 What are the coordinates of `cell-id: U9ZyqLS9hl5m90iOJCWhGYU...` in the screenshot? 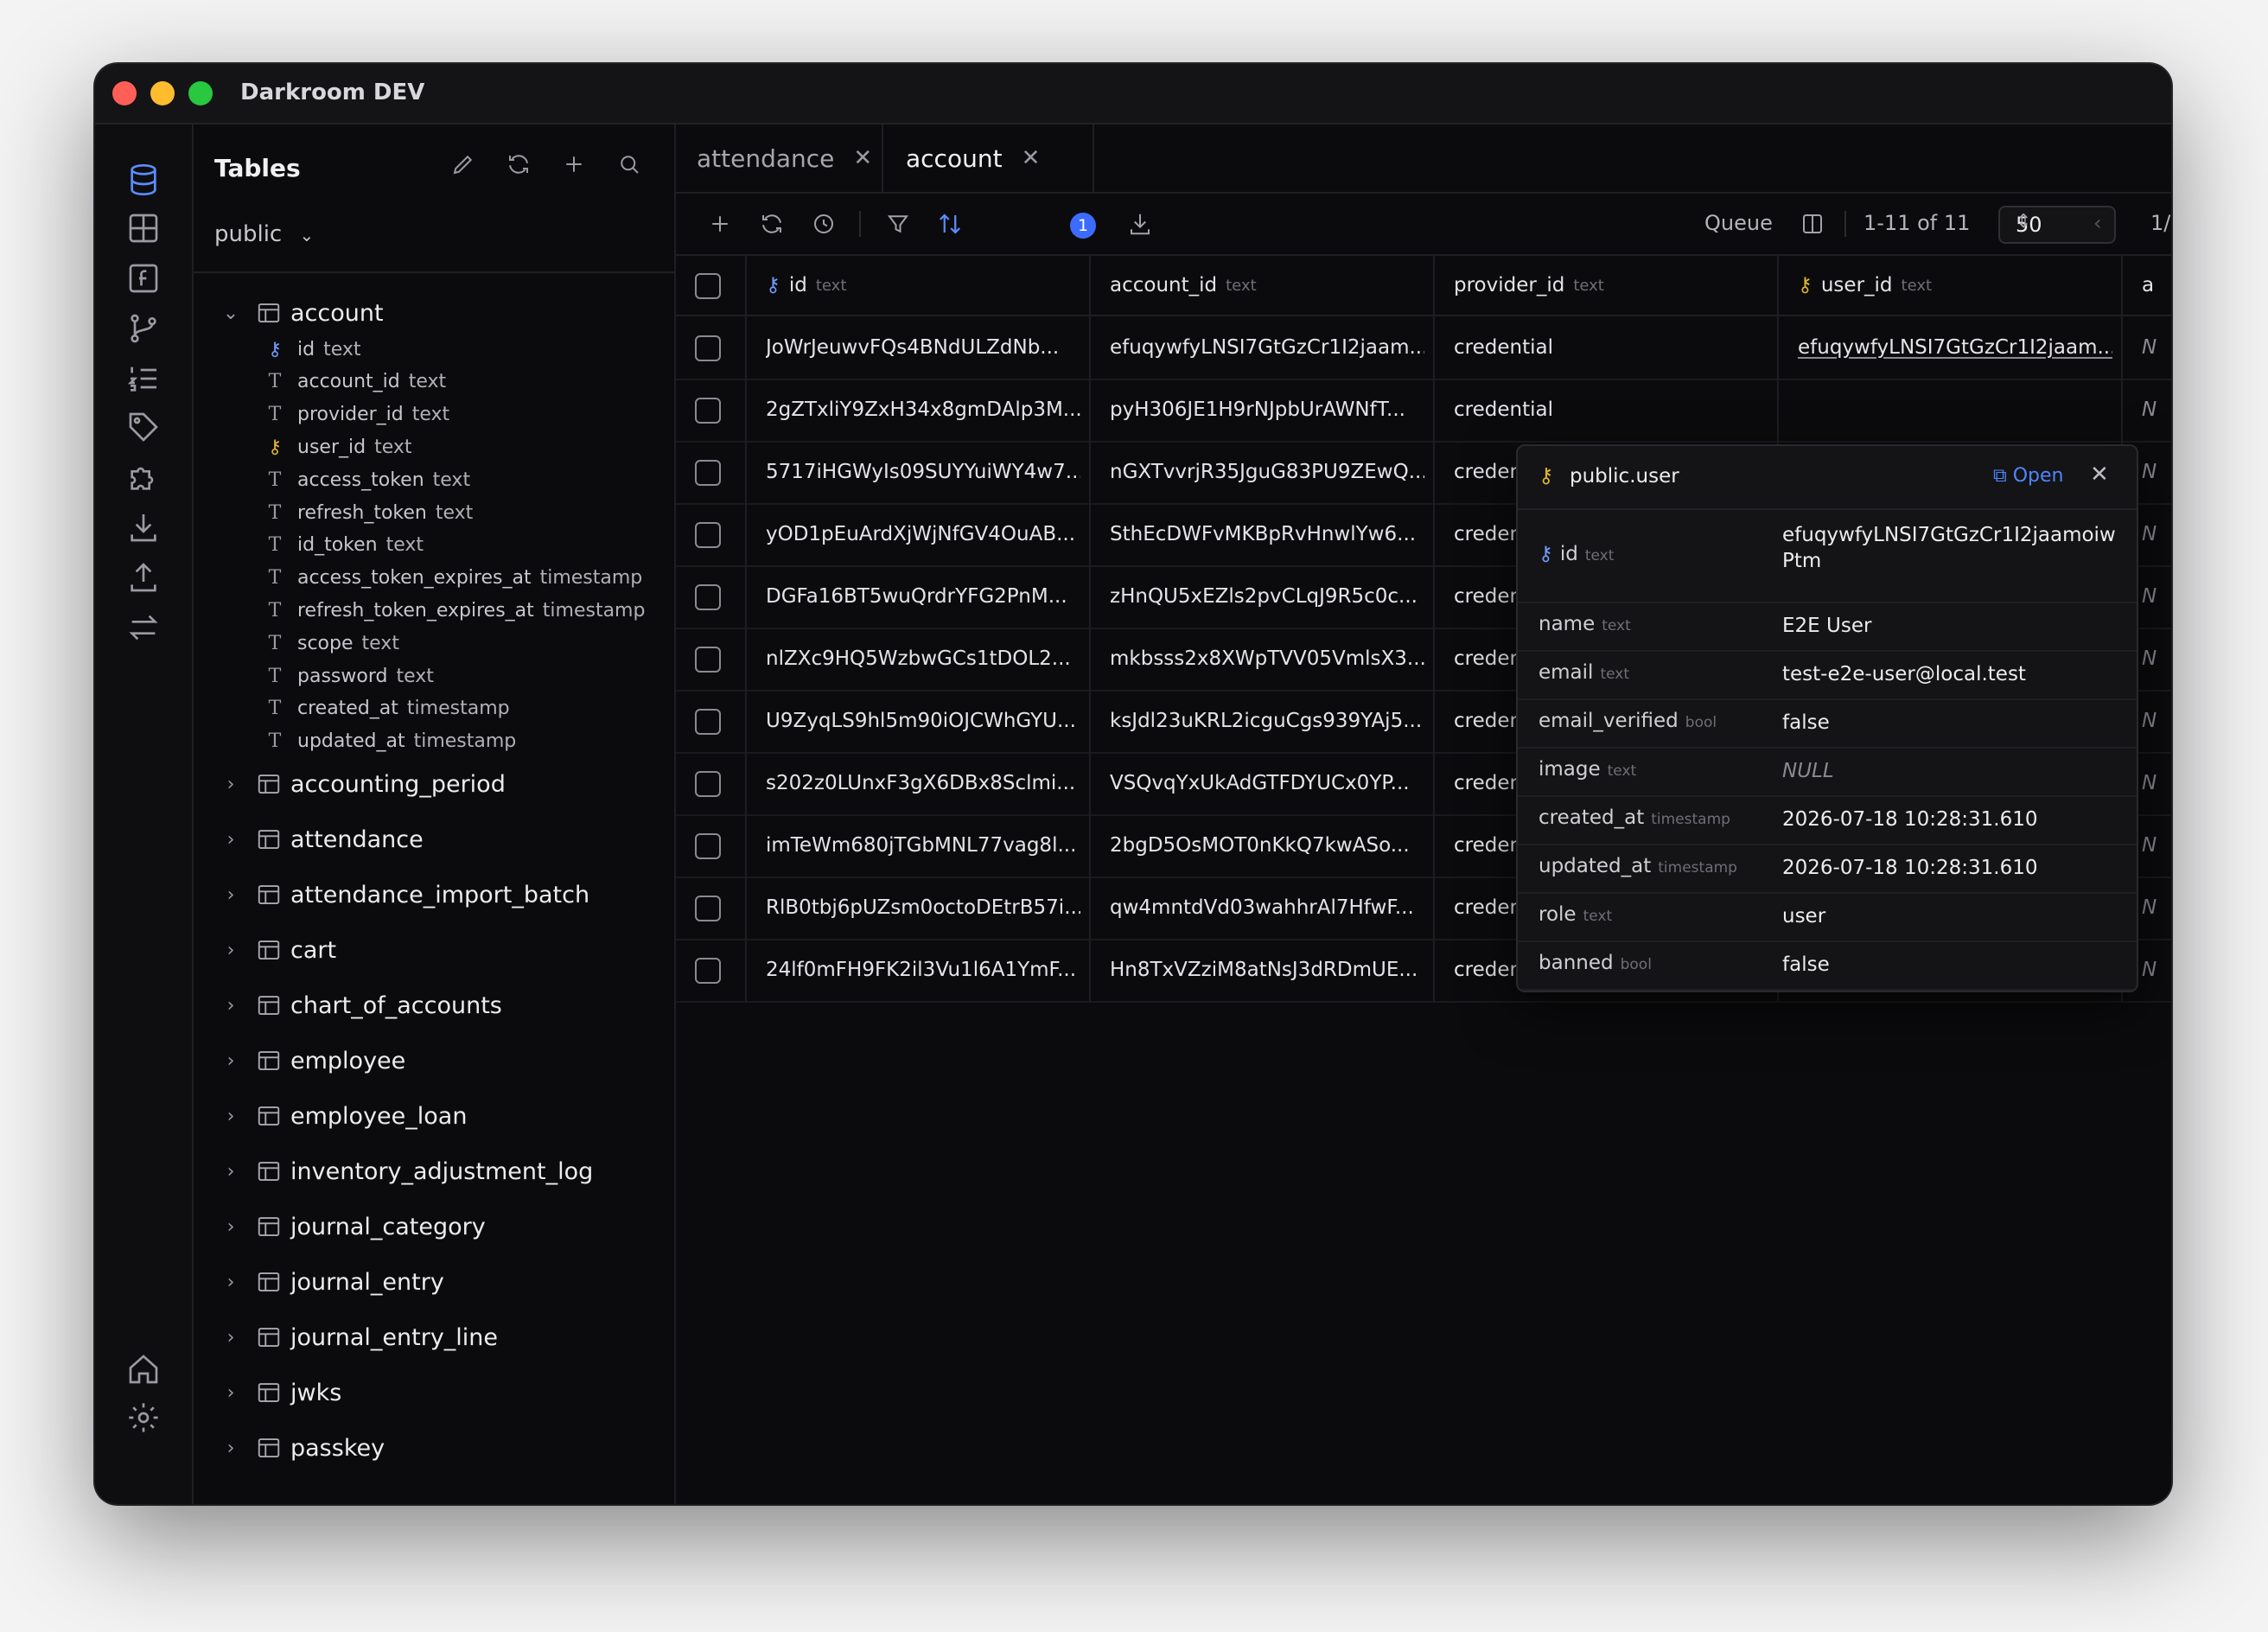 It's located at (923, 721).